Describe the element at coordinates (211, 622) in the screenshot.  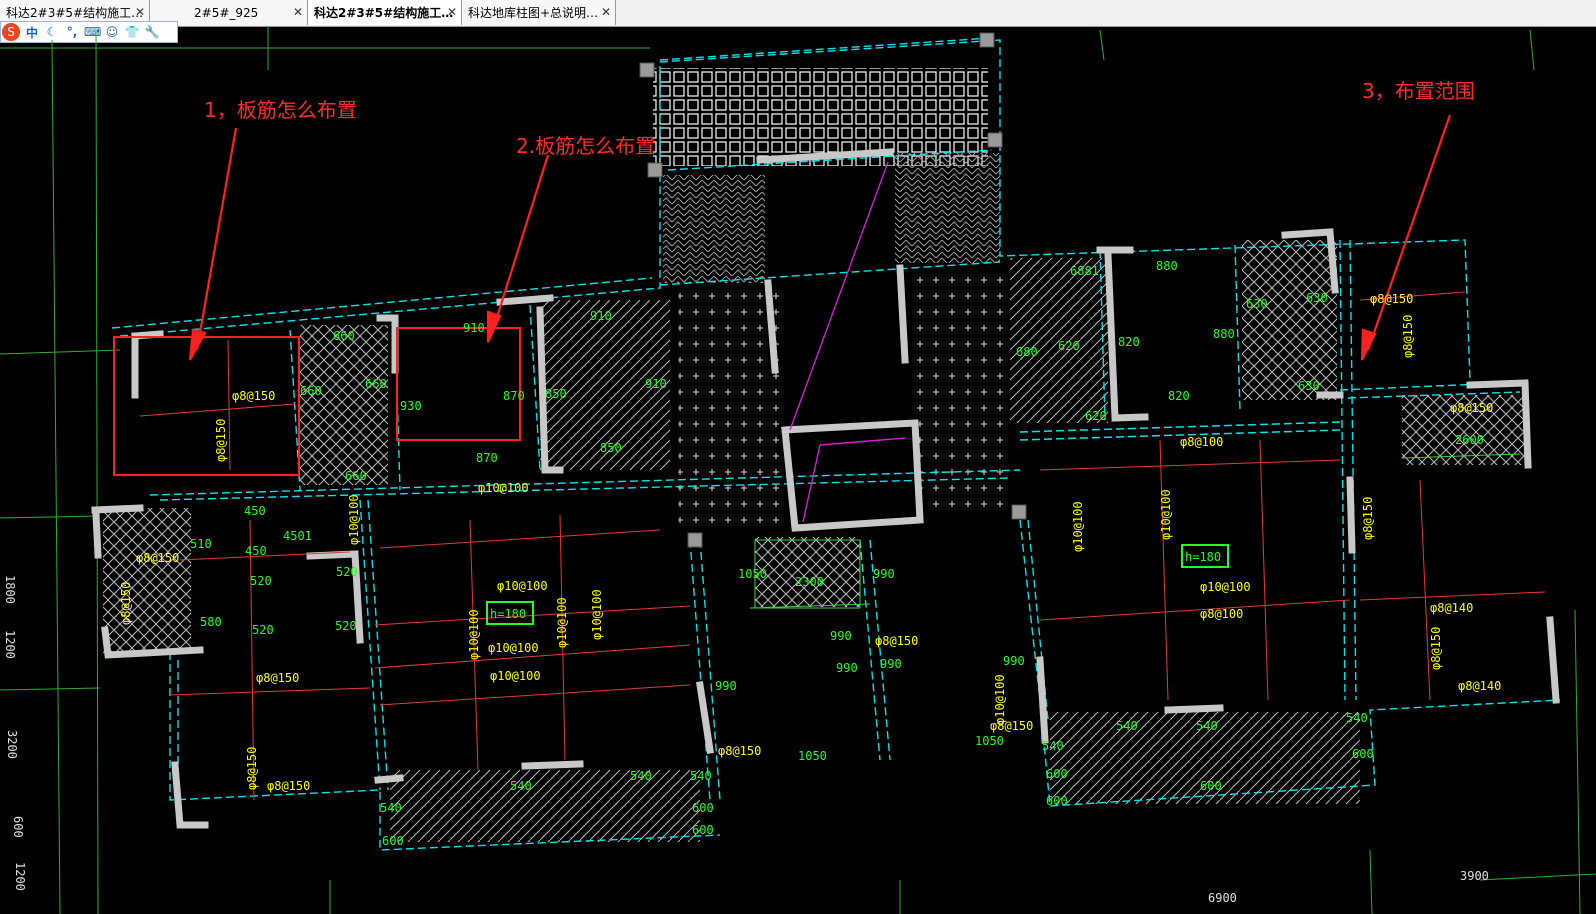
I see `dim-label: 580` at that location.